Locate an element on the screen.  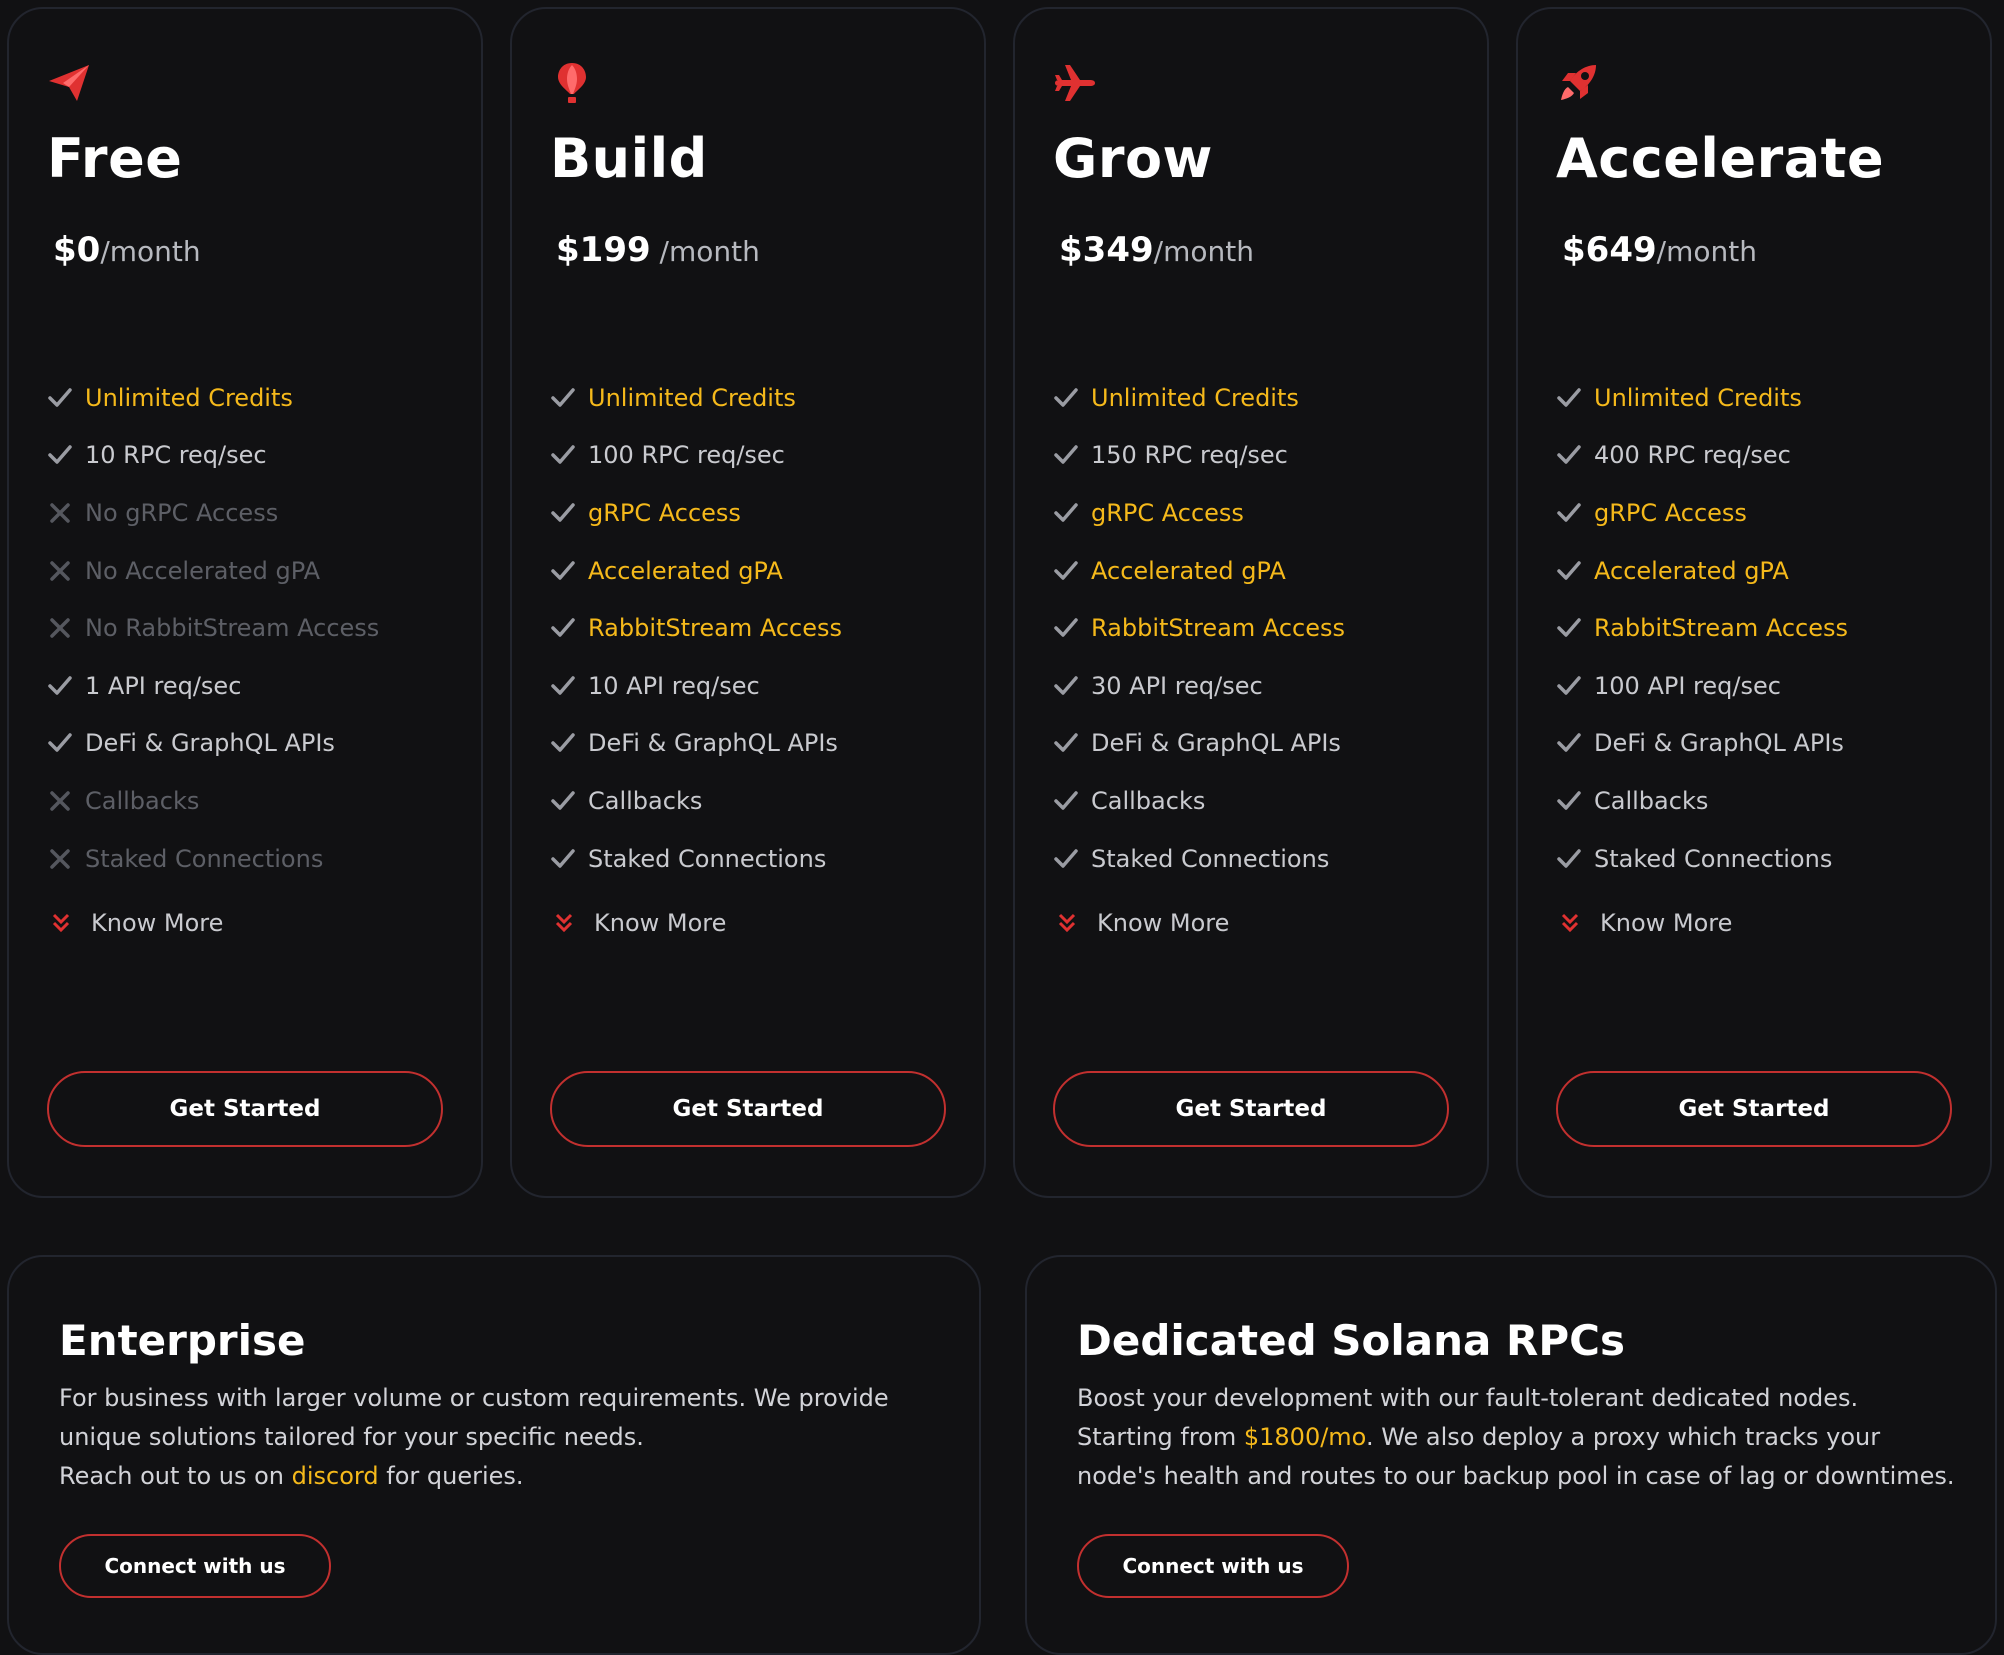
price-amount: $0 is located at coordinates (77, 250).